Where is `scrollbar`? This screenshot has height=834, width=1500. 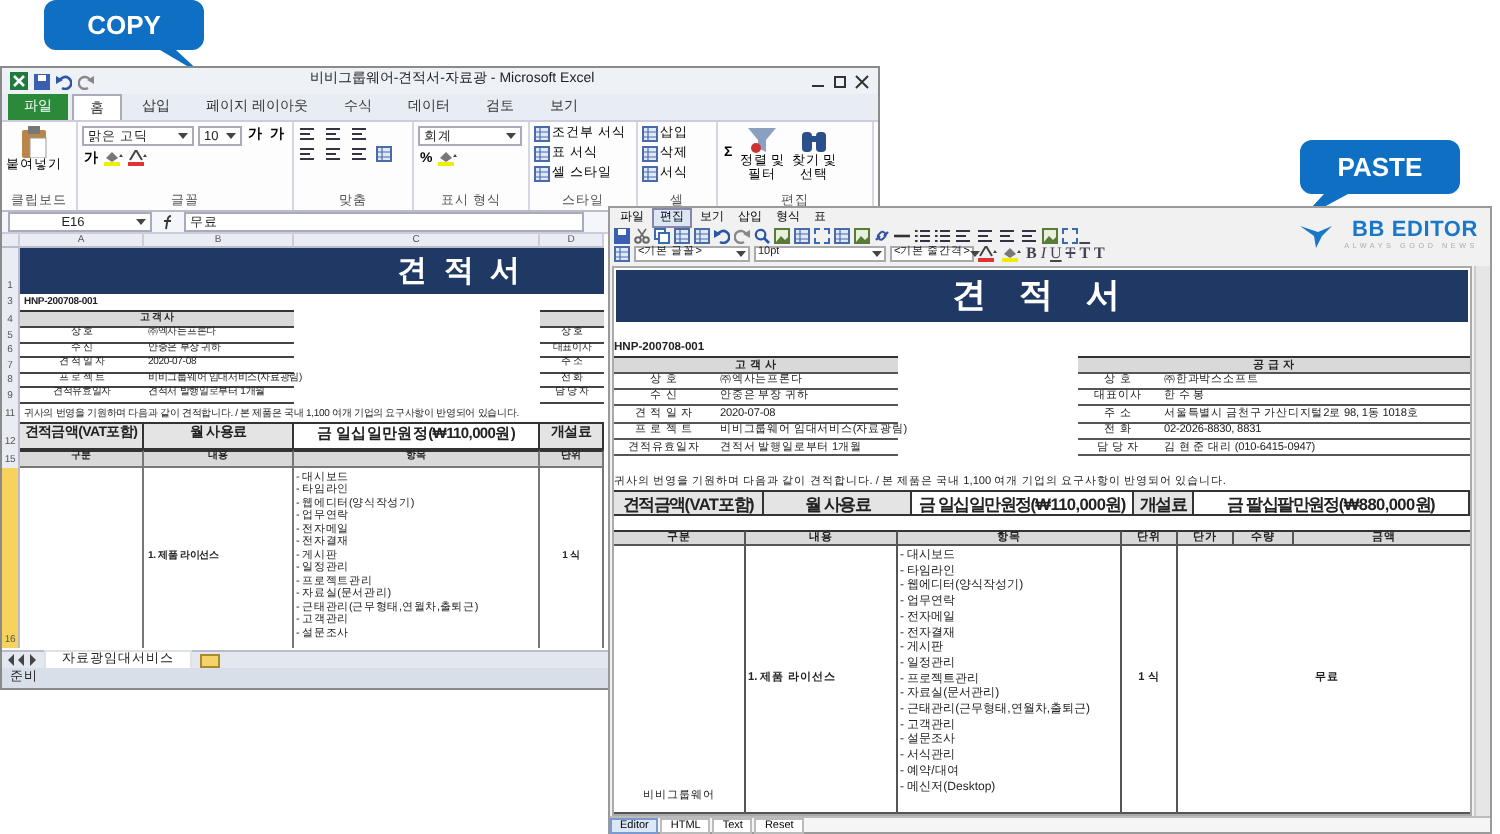 scrollbar is located at coordinates (1482, 541).